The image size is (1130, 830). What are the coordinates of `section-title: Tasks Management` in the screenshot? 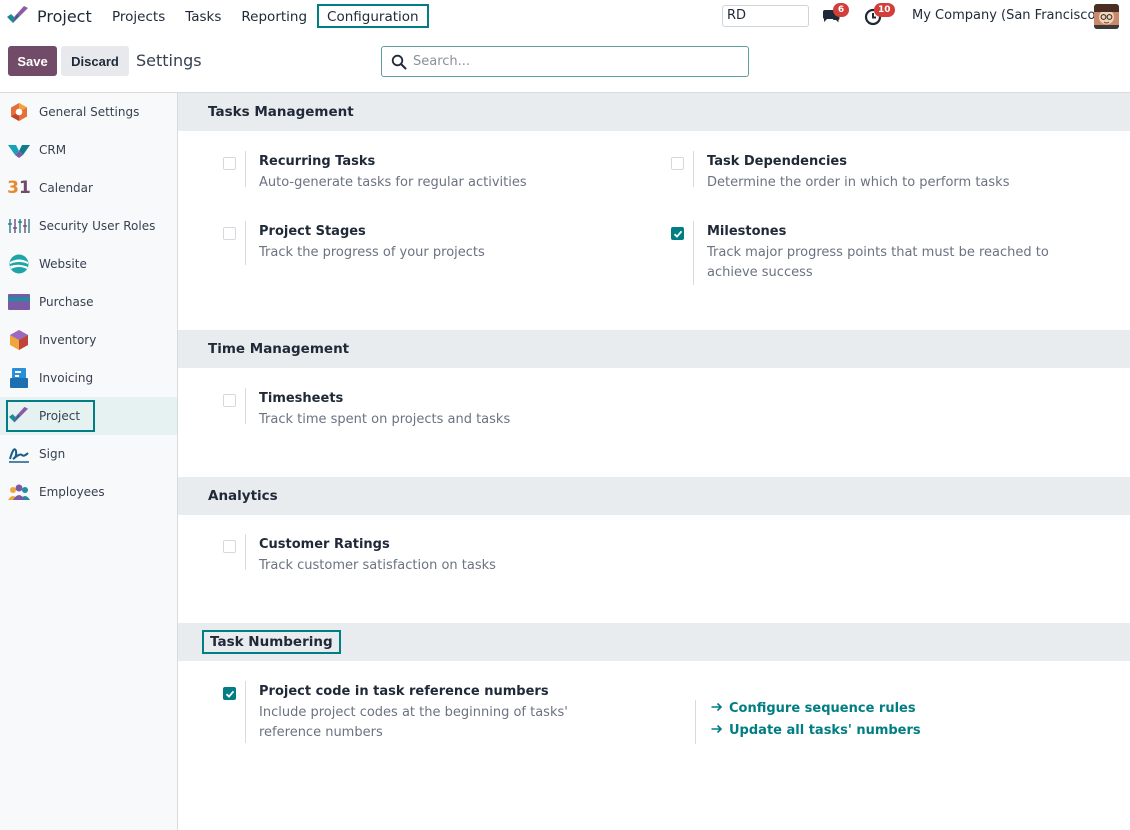 It's located at (281, 112).